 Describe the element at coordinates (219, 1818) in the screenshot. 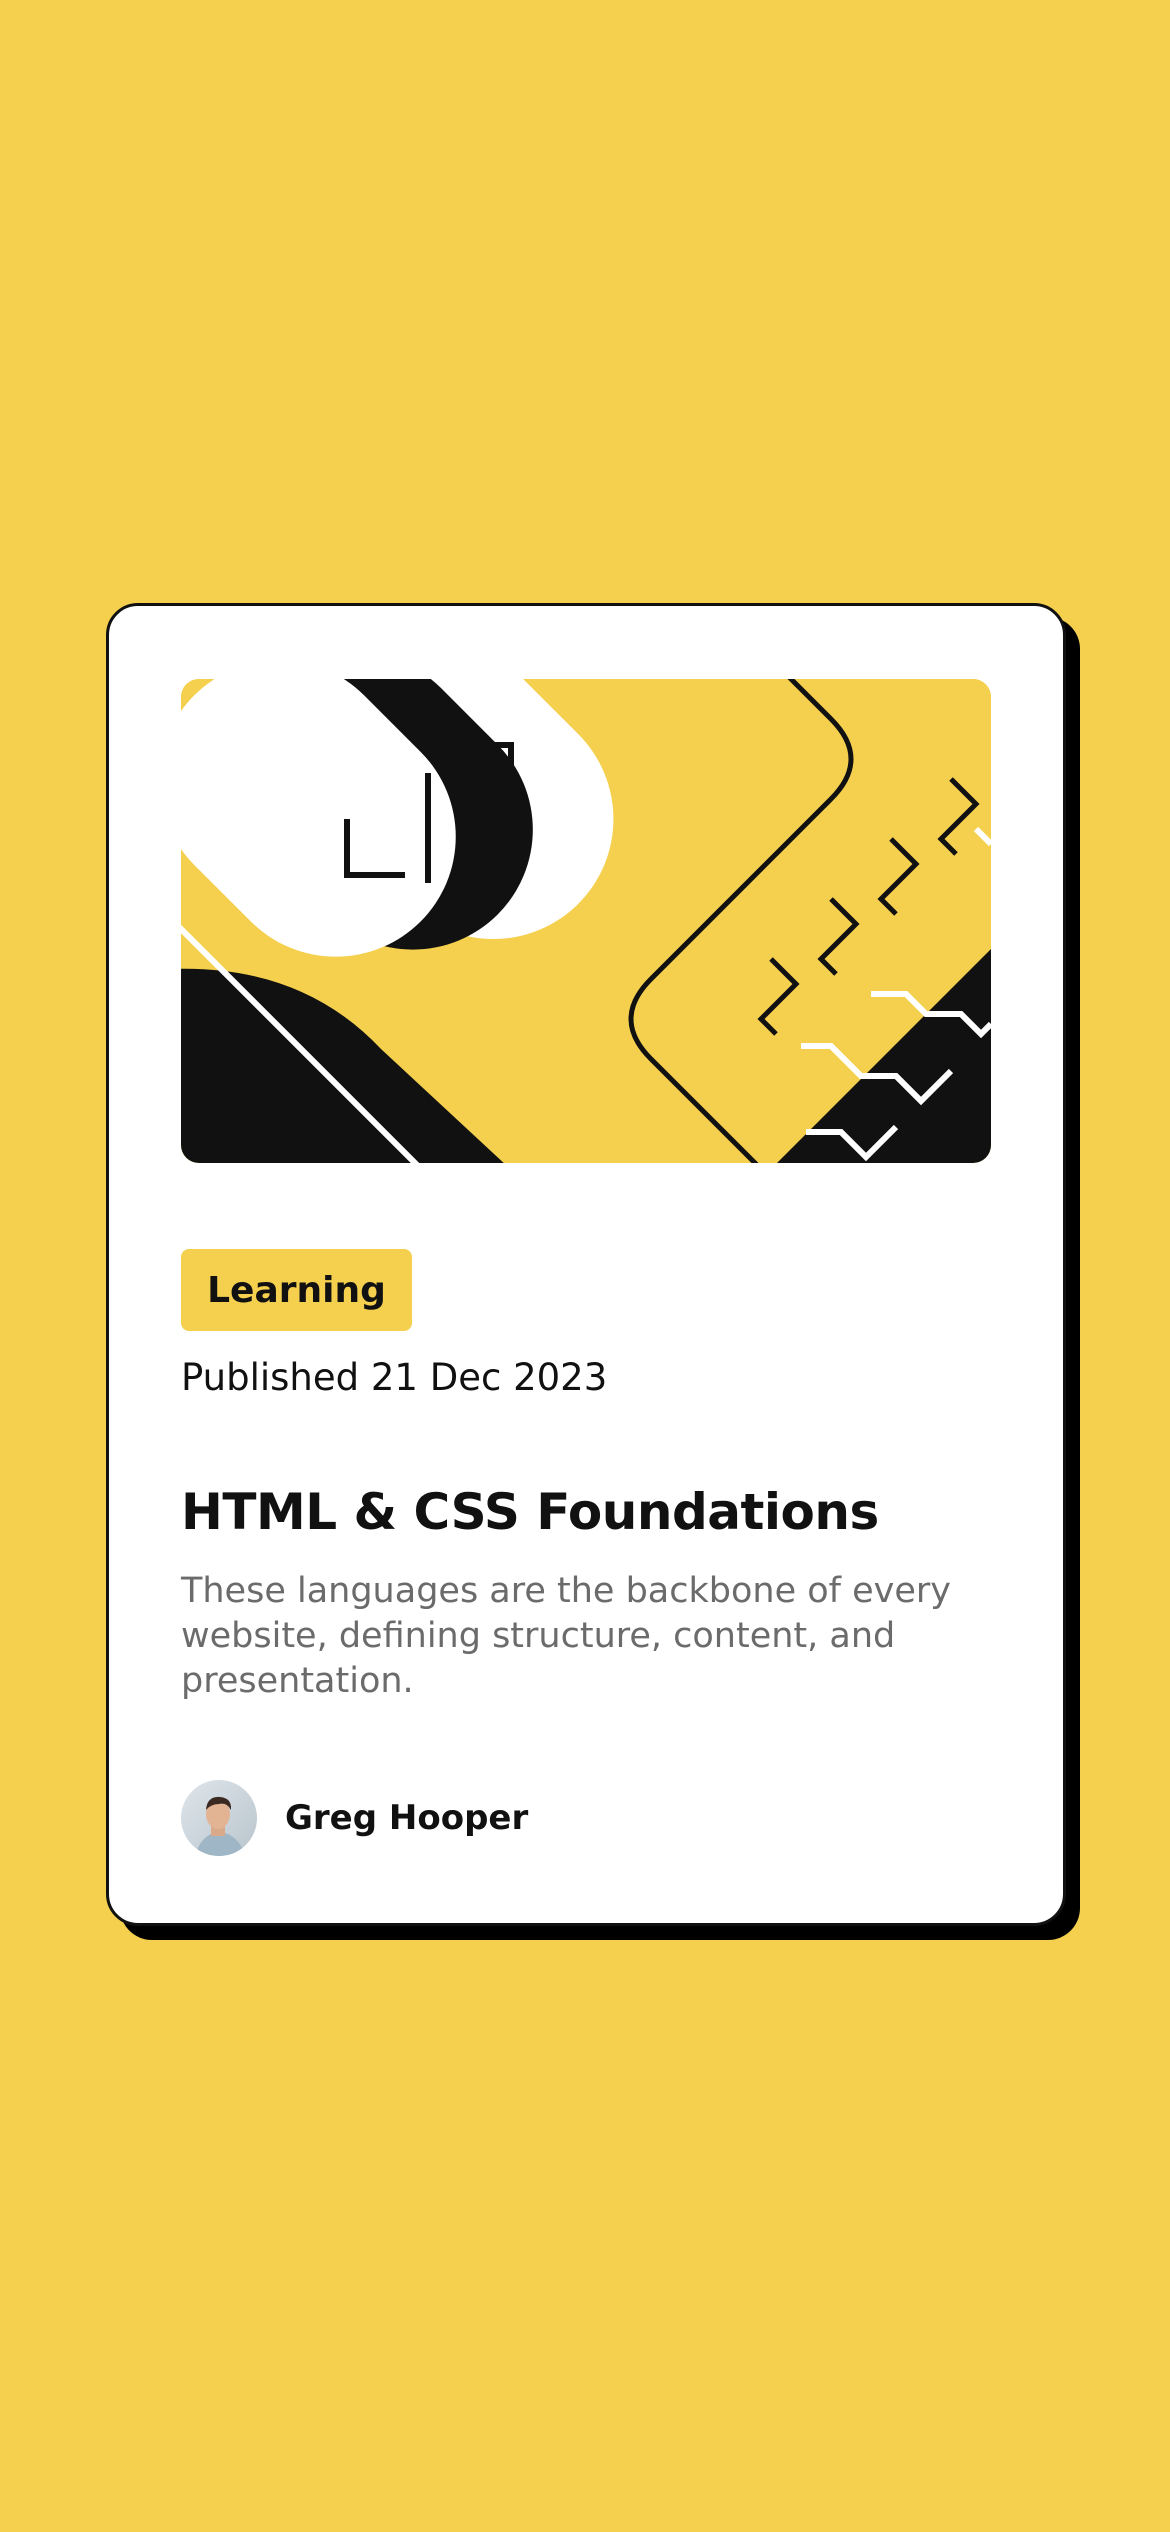

I see `avatar` at that location.